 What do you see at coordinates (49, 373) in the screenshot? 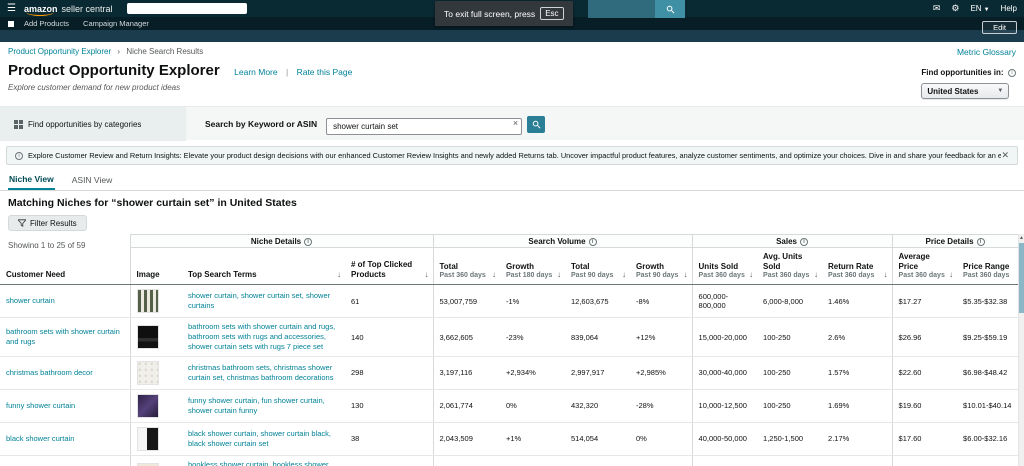
I see `customer-need-link: christmas bathroom decor` at bounding box center [49, 373].